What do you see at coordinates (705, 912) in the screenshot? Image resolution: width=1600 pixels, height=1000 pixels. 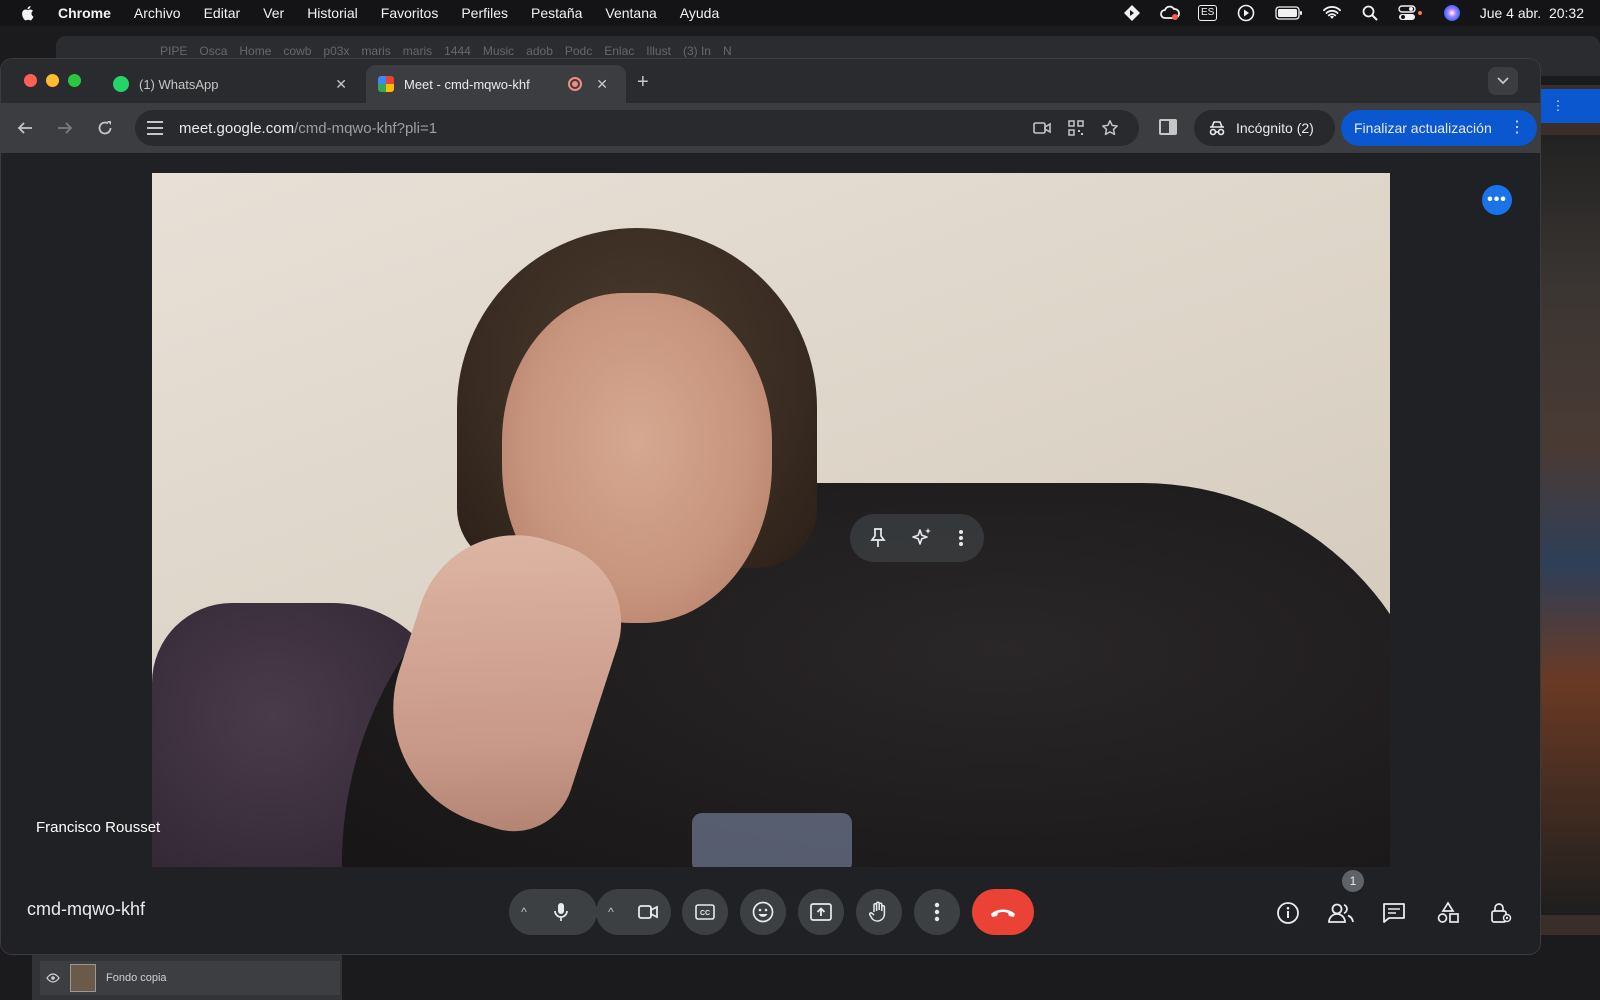 I see `captions-button: CC` at bounding box center [705, 912].